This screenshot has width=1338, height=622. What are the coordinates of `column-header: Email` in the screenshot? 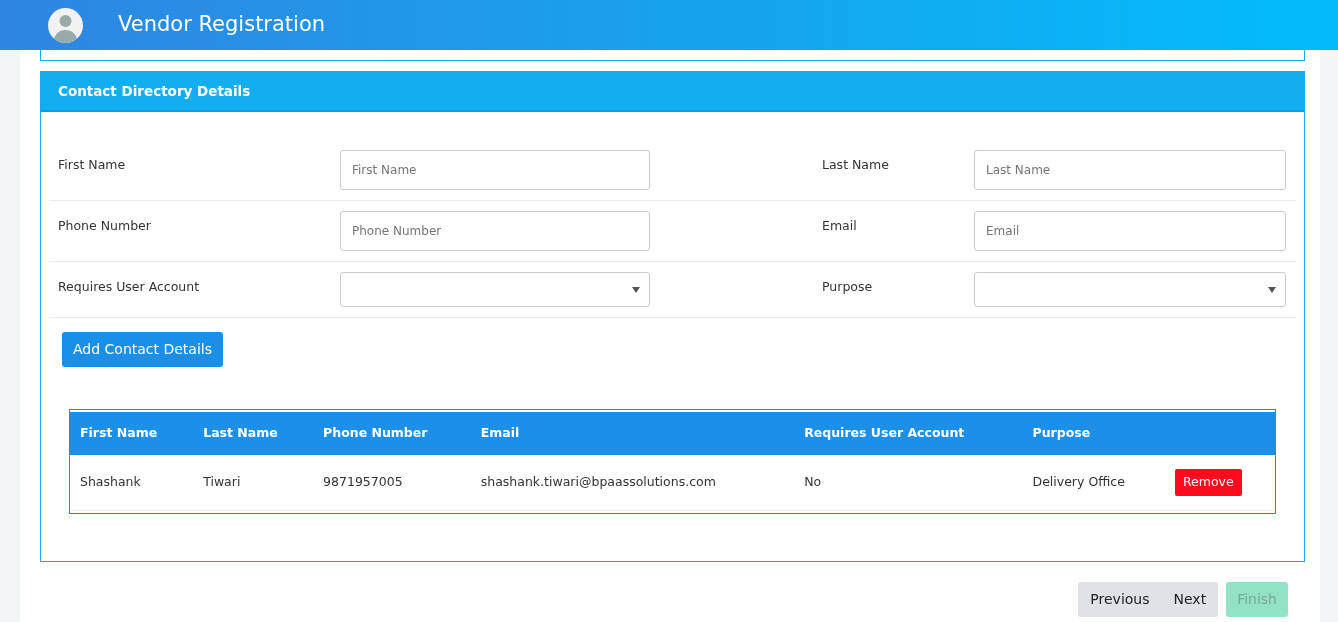 It's located at (632, 433).